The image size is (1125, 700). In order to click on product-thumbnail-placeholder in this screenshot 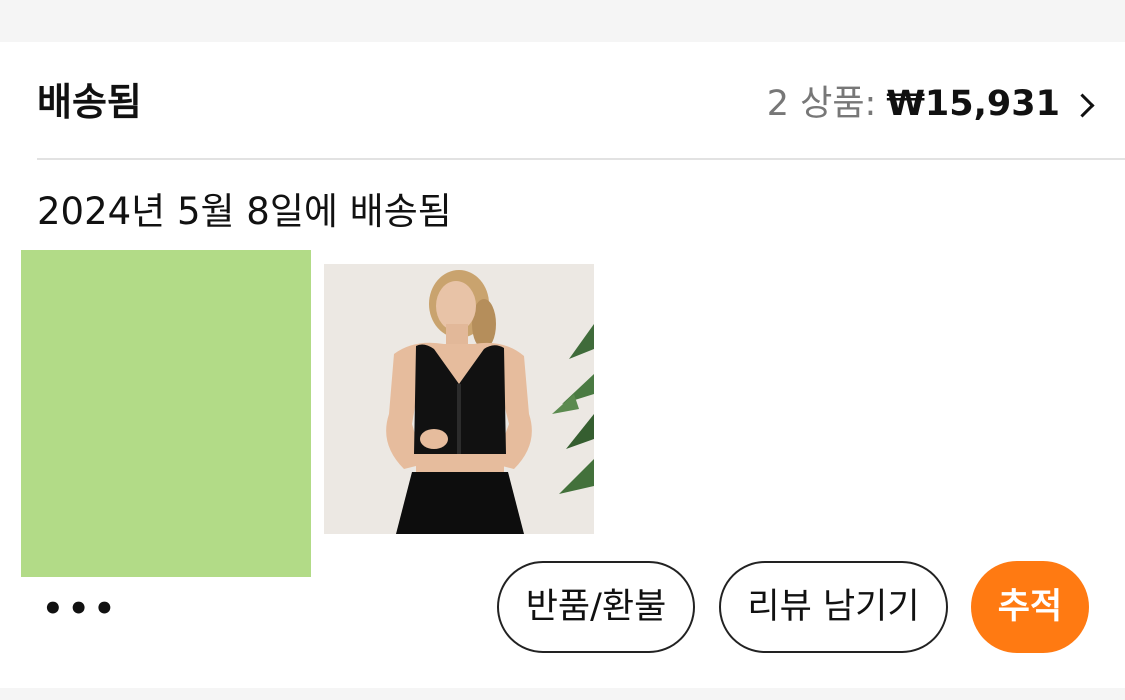, I will do `click(166, 413)`.